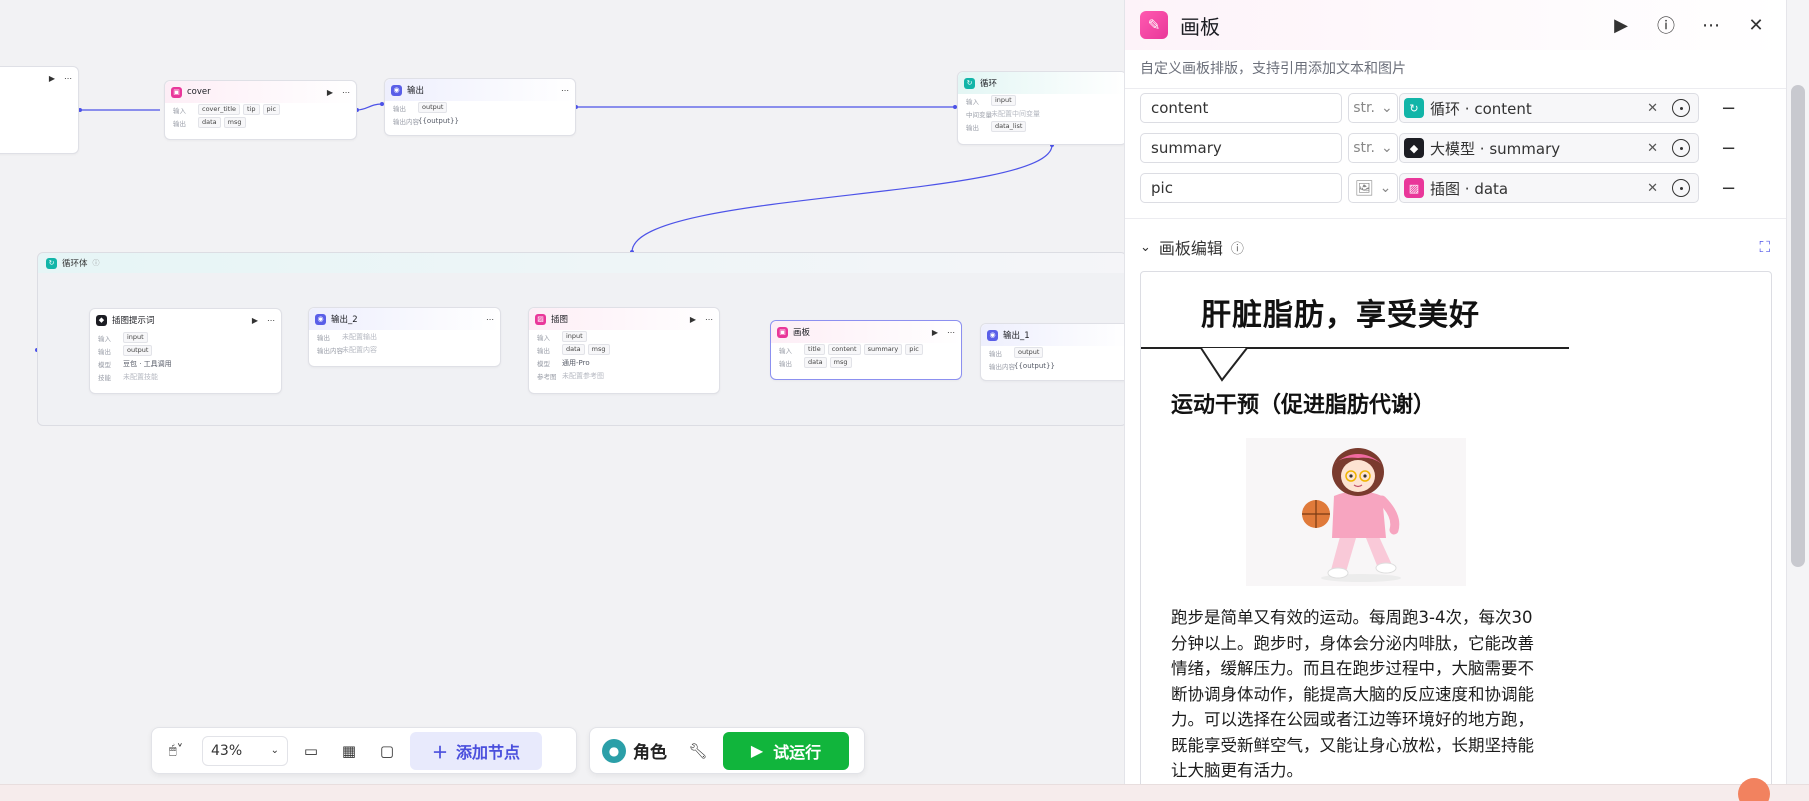 Image resolution: width=1809 pixels, height=801 pixels. Describe the element at coordinates (104, 377) in the screenshot. I see `field-label: 技能` at that location.